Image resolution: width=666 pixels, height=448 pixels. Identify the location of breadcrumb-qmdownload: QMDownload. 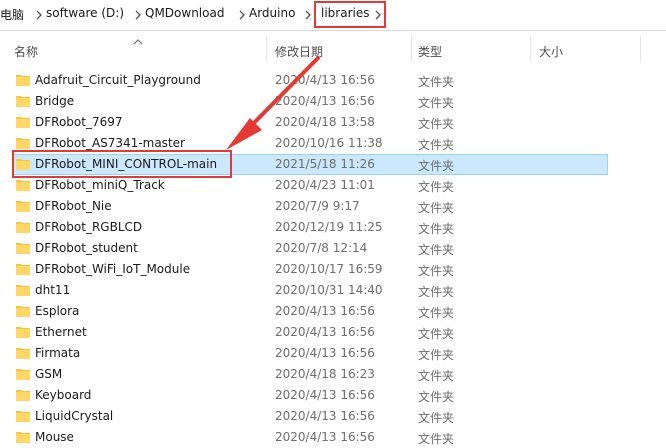
(184, 13).